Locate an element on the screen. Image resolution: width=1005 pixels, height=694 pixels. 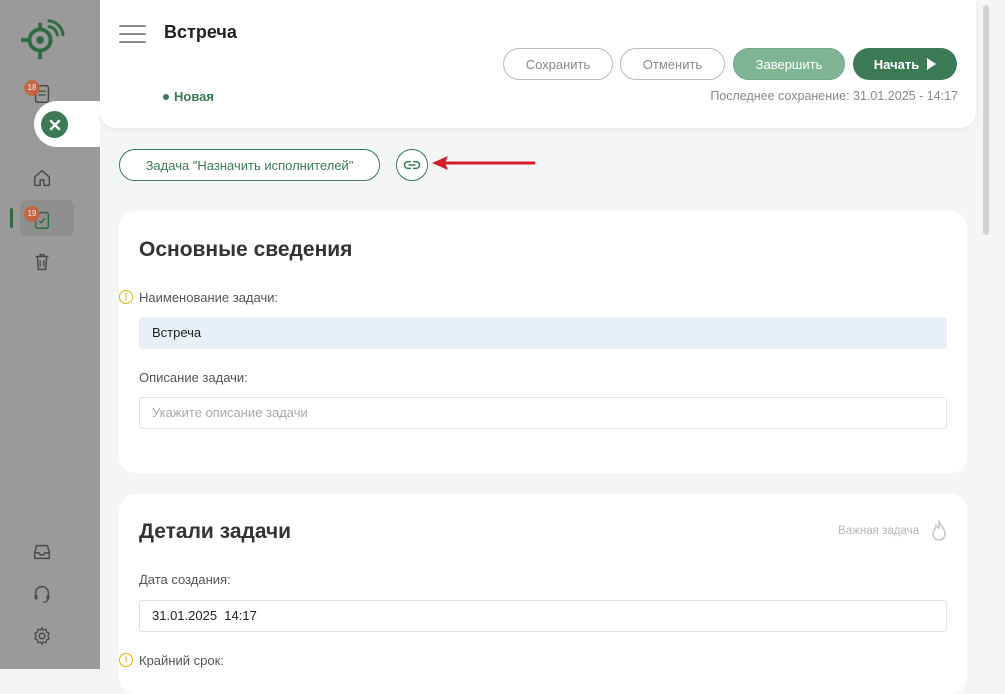
documents-badge: 18 is located at coordinates (32, 88).